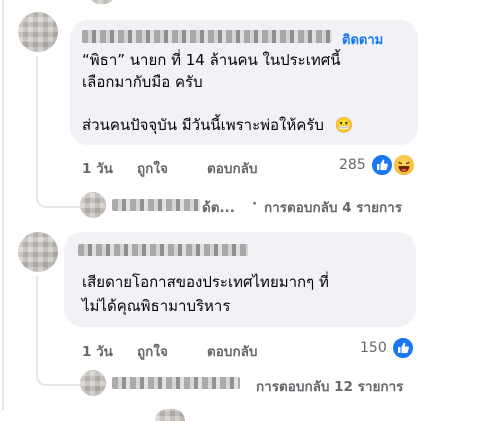 This screenshot has width=479, height=421. What do you see at coordinates (156, 306) in the screenshot?
I see `comment-text-line: ไม่ได้คุณพิธามาบริหาร` at bounding box center [156, 306].